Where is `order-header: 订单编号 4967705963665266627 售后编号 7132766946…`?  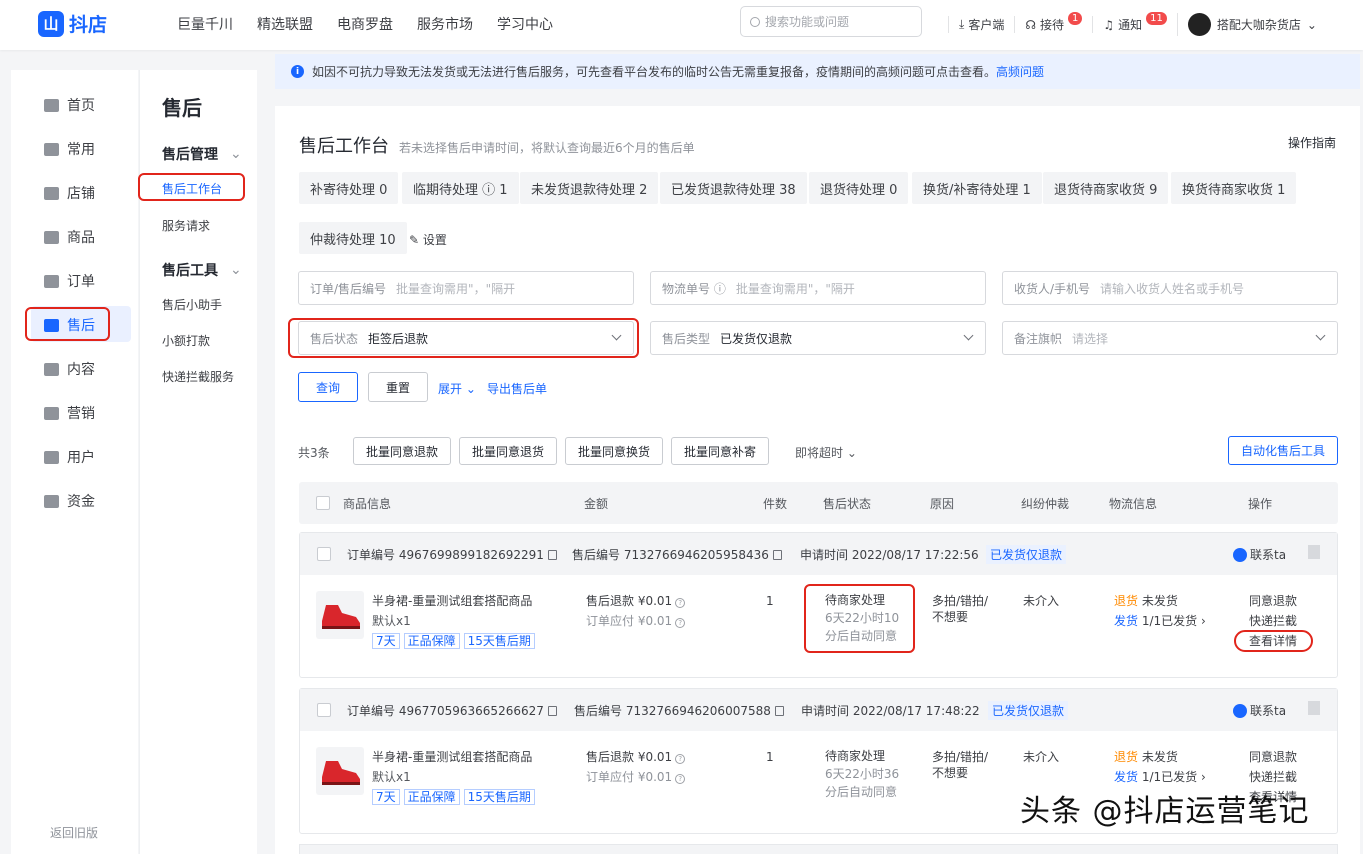
order-header: 订单编号 4967705963665266627 售后编号 7132766946… is located at coordinates (818, 710).